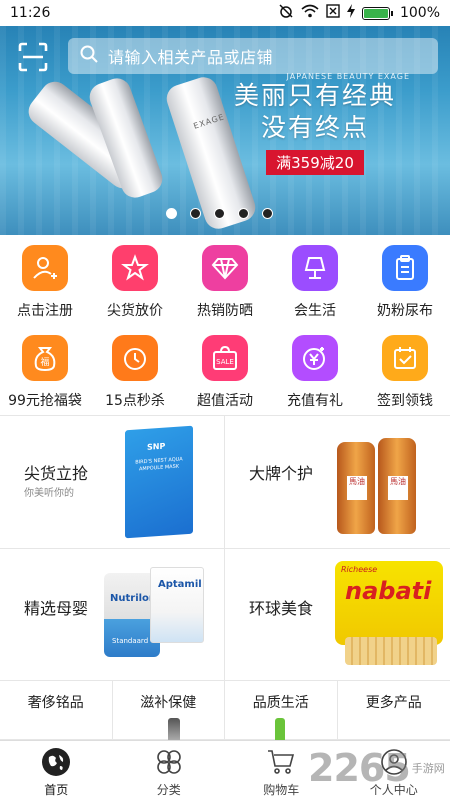  Describe the element at coordinates (315, 162) in the screenshot. I see `banner-promo-tag: 满359减20` at that location.